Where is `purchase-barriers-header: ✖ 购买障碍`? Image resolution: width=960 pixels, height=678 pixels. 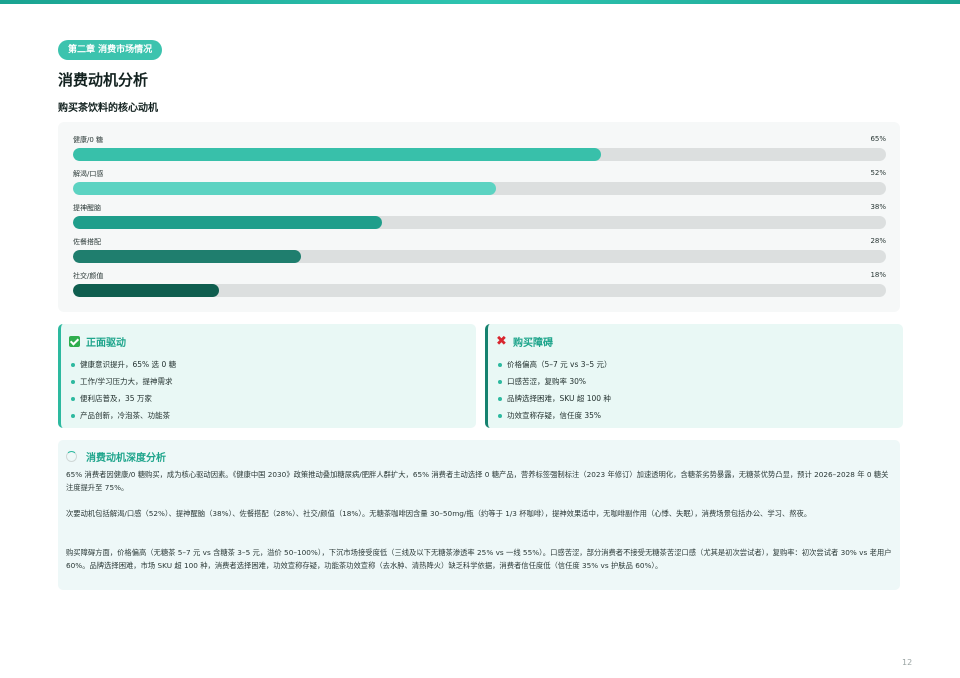
purchase-barriers-header: ✖ 购买障碍 is located at coordinates (524, 341).